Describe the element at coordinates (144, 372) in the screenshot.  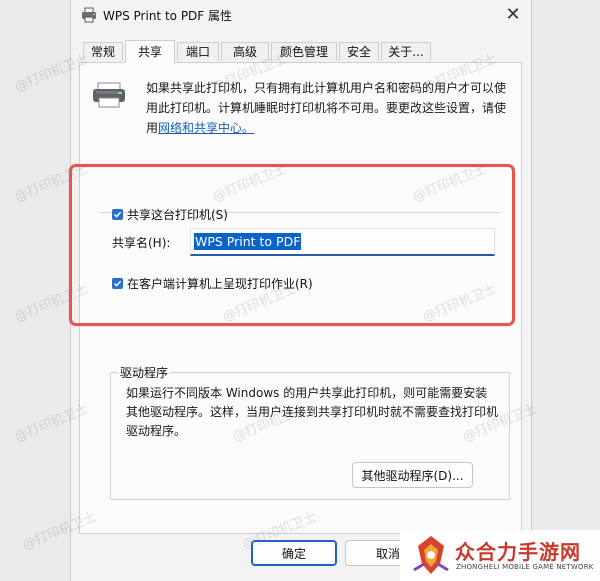
I see `drivers-title: 驱动程序` at that location.